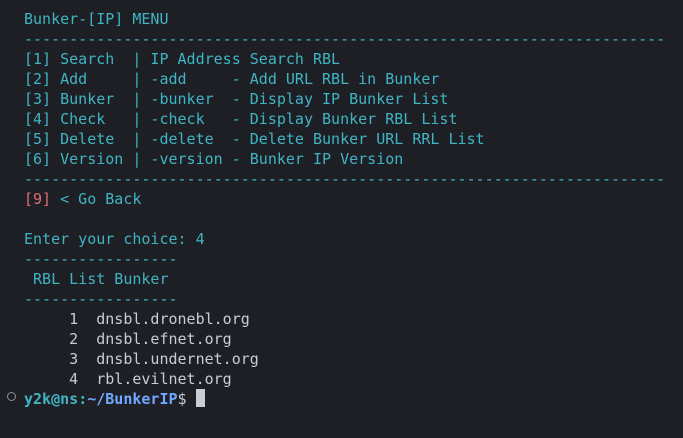 The width and height of the screenshot is (683, 438). Describe the element at coordinates (96, 19) in the screenshot. I see `menu-title: Bunker-[IP] MENU` at that location.